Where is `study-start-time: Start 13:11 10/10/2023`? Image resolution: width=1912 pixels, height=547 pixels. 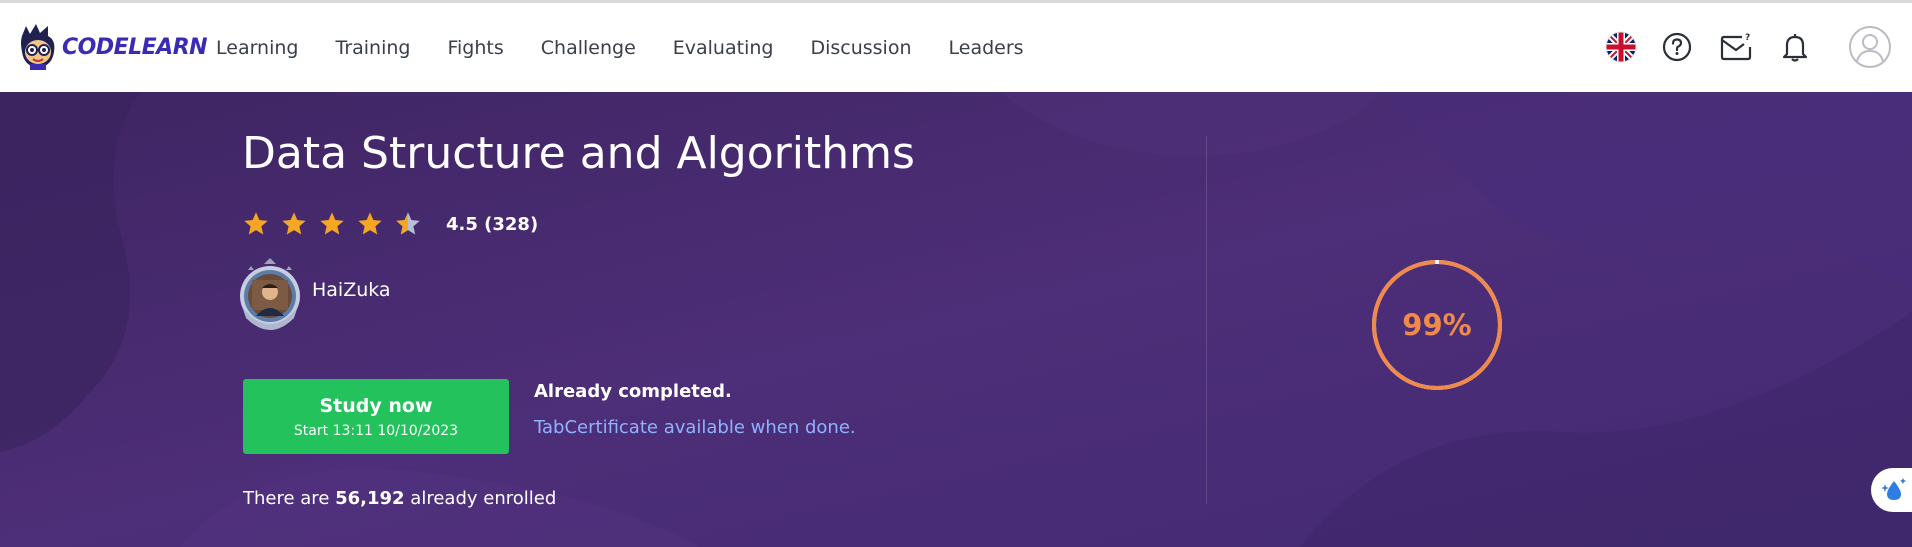
study-start-time: Start 13:11 10/10/2023 is located at coordinates (376, 430).